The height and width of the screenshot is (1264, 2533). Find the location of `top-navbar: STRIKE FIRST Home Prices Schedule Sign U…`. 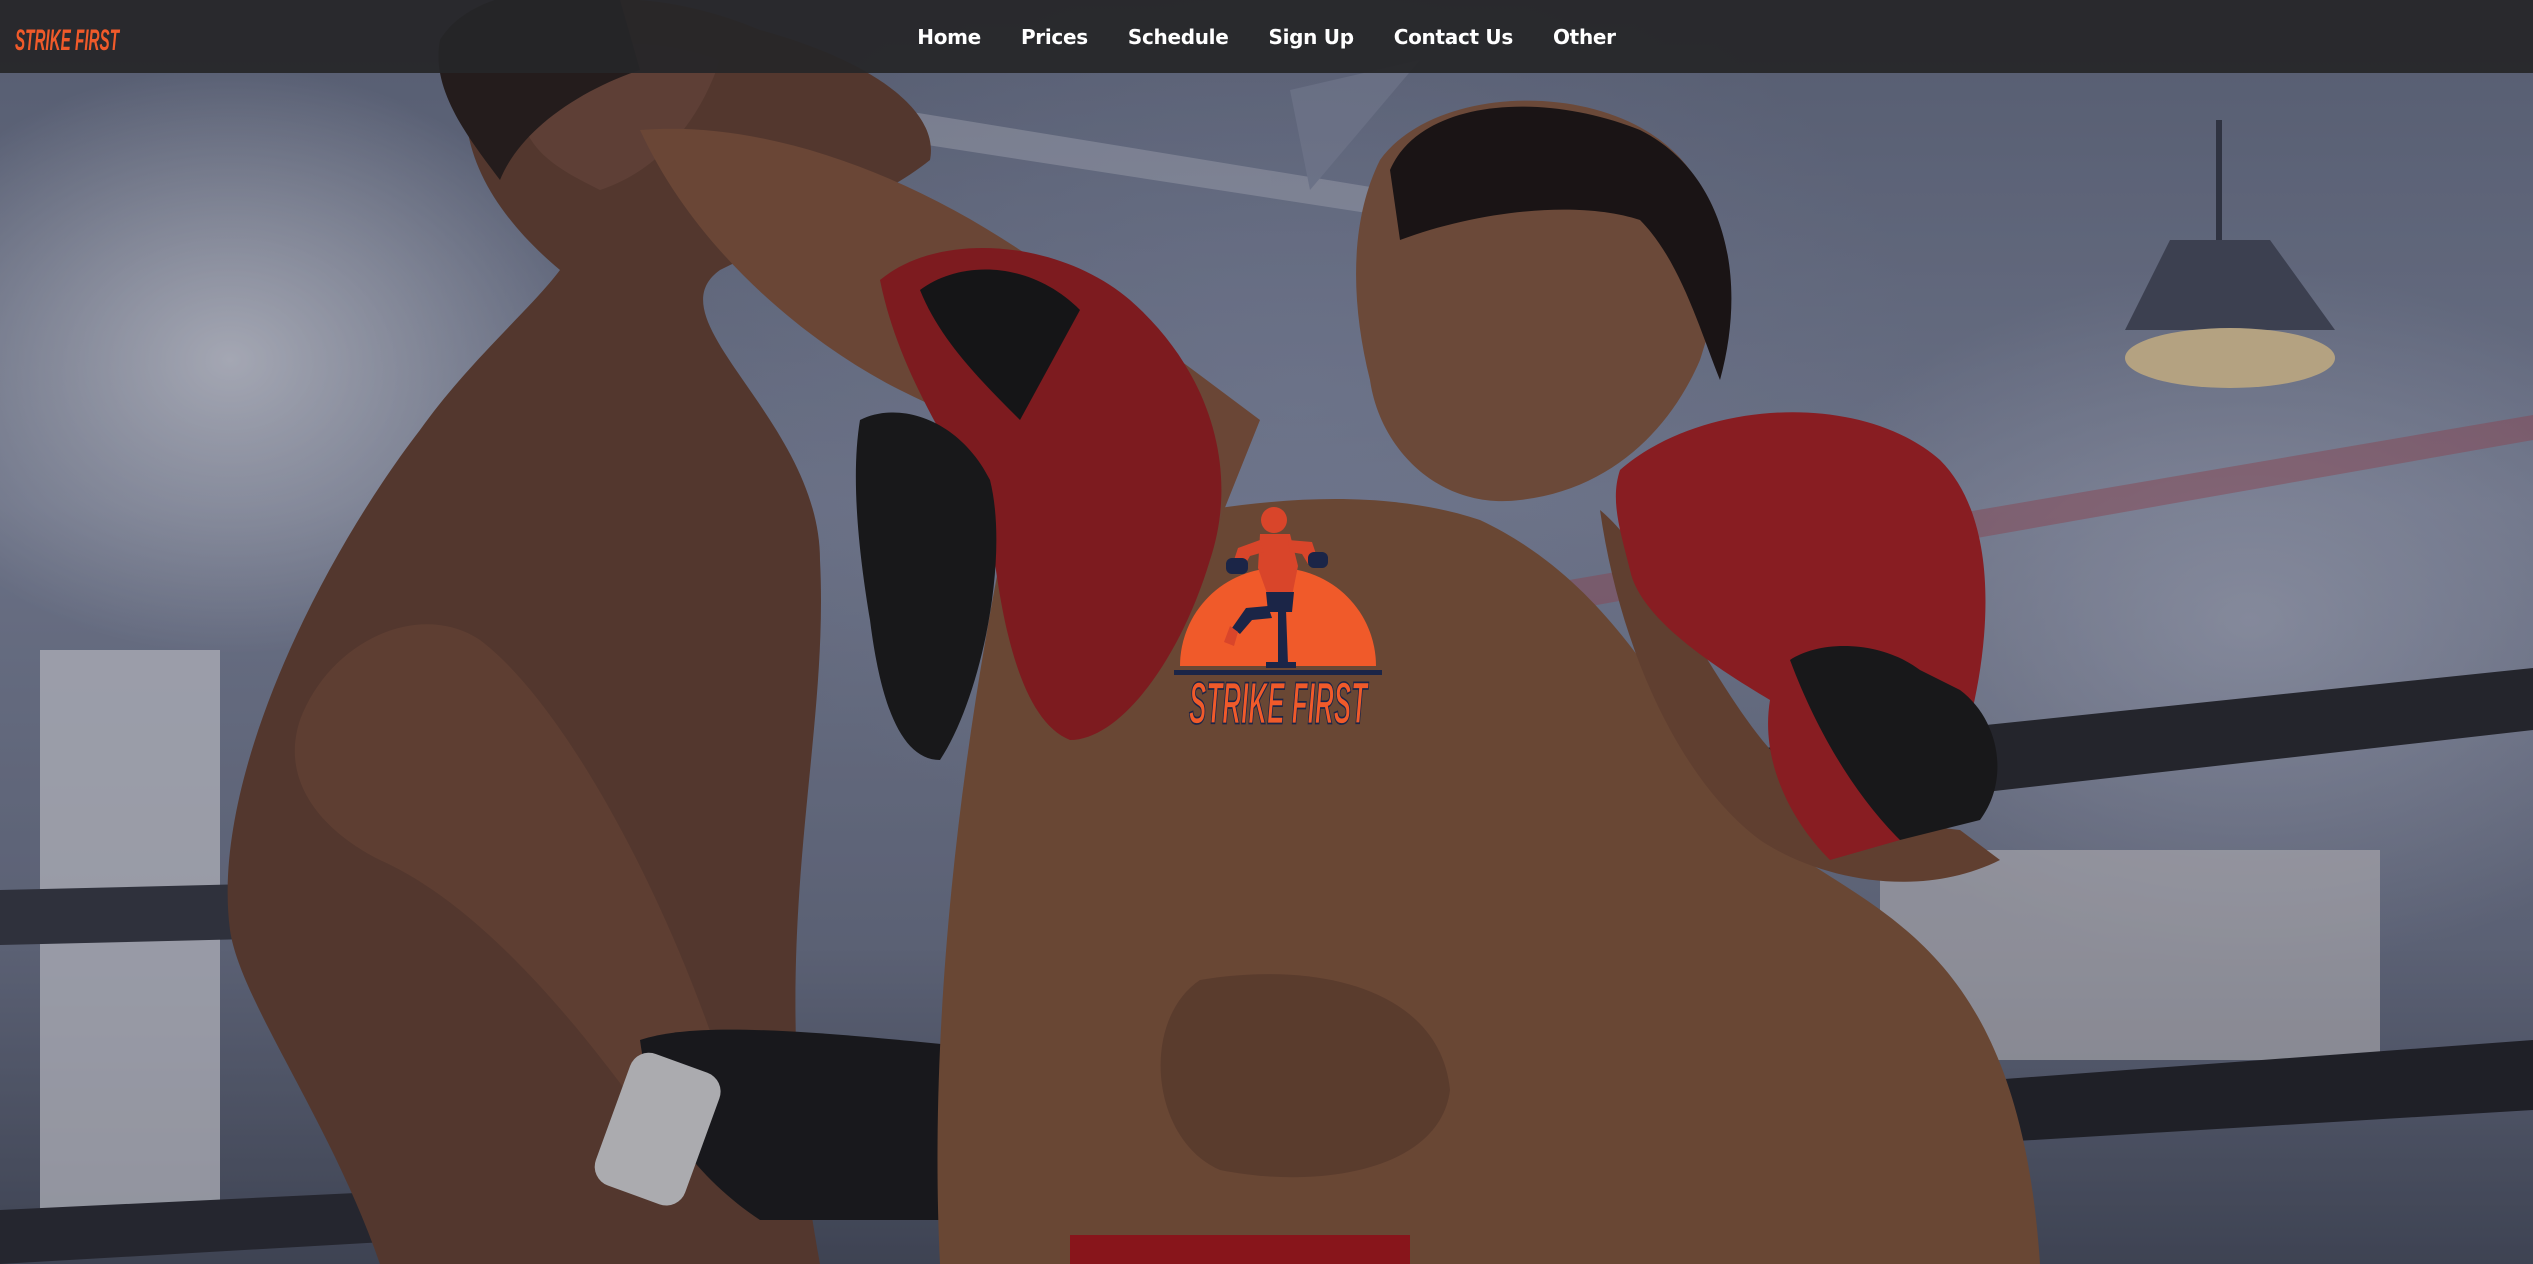

top-navbar: STRIKE FIRST Home Prices Schedule Sign U… is located at coordinates (1266, 36).